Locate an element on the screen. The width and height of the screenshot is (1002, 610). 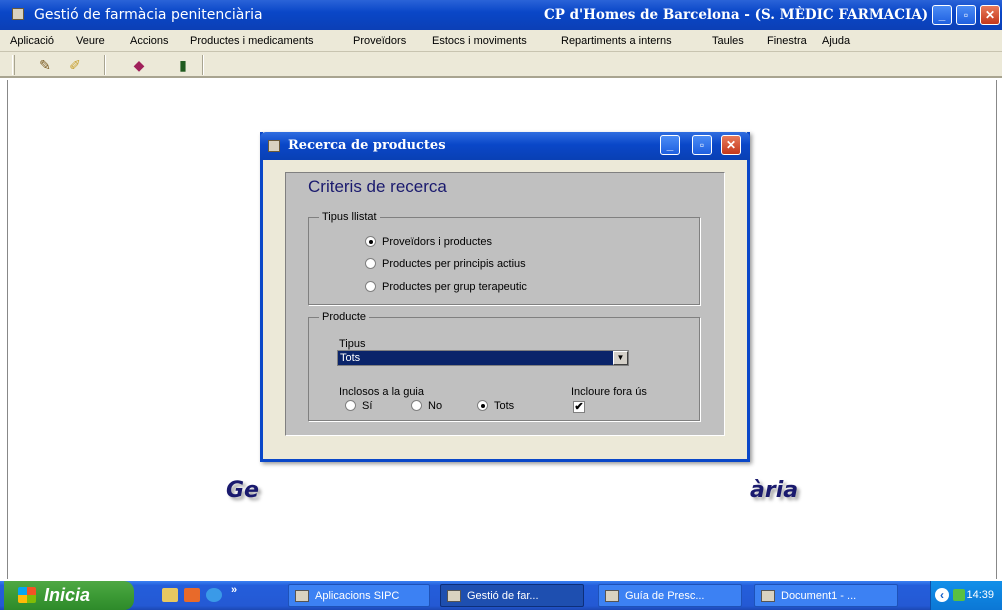
radio-label: Proveïdors i productes is located at coordinates (437, 242).